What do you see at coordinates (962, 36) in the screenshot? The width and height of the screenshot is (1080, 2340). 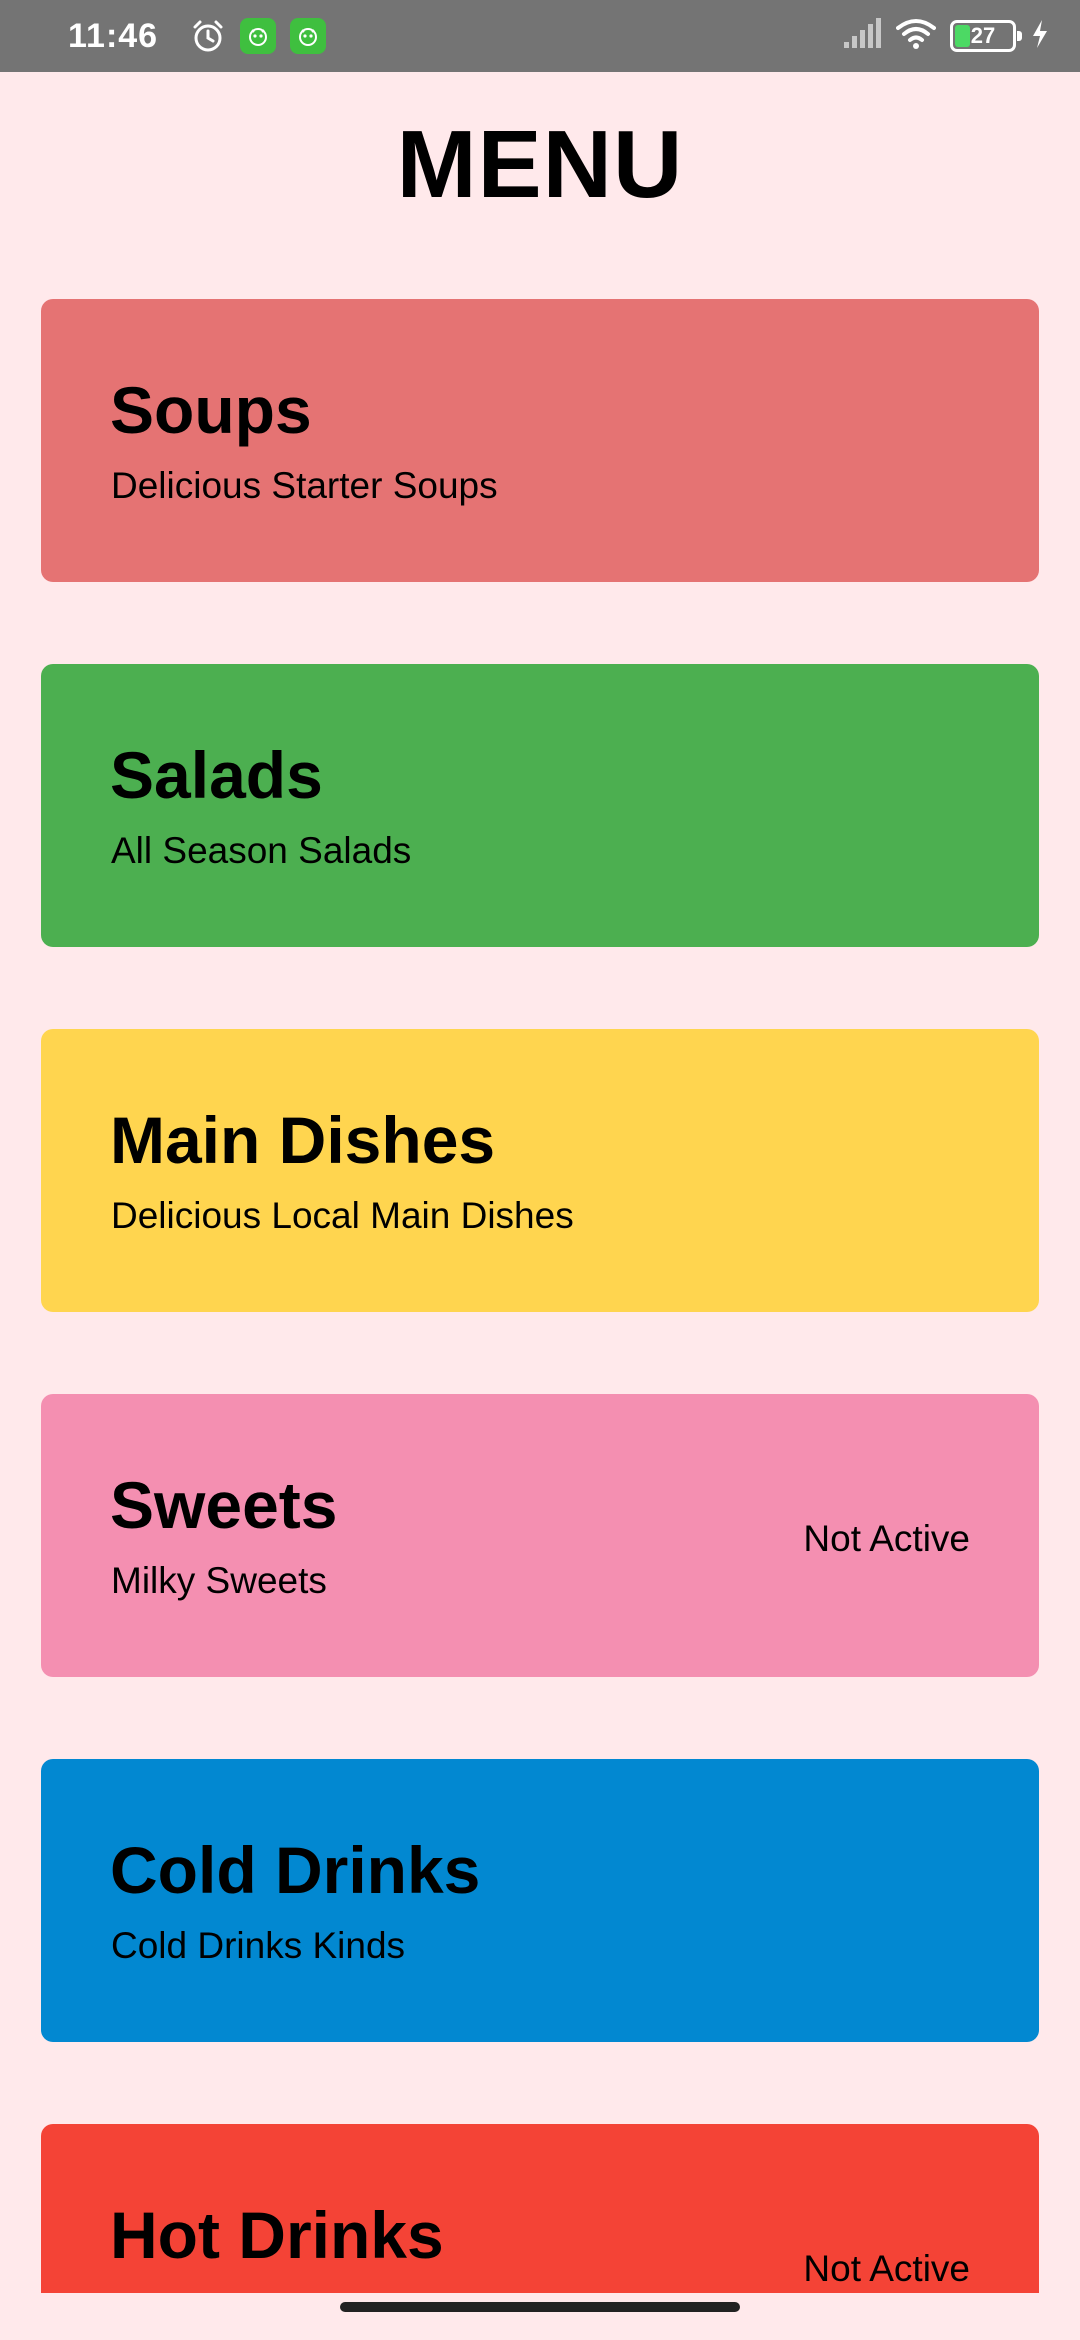 I see `battery-fill` at bounding box center [962, 36].